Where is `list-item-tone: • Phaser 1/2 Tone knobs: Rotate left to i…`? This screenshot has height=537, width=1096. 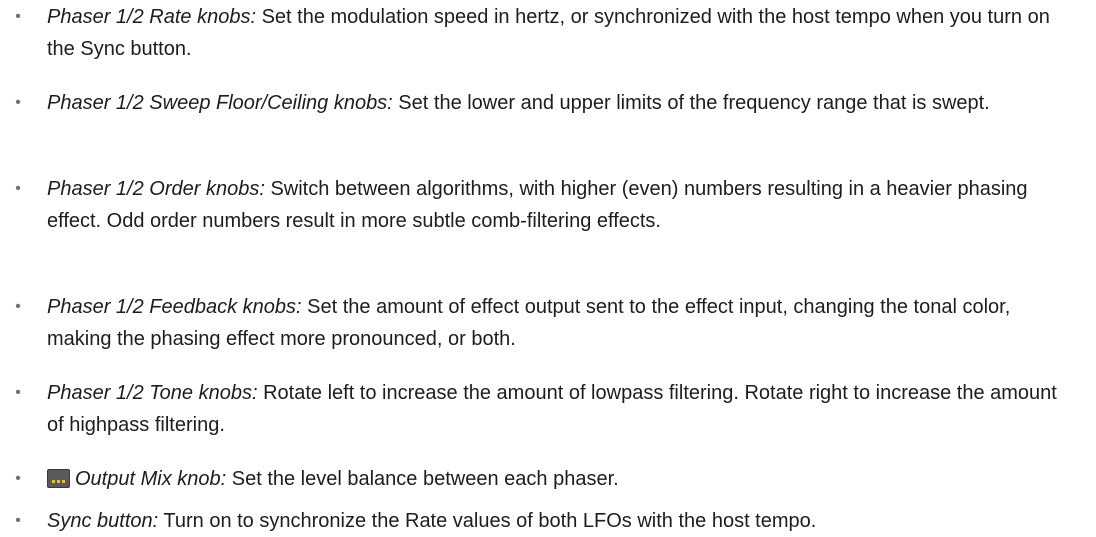
list-item-tone: • Phaser 1/2 Tone knobs: Rotate left to i… is located at coordinates (541, 409).